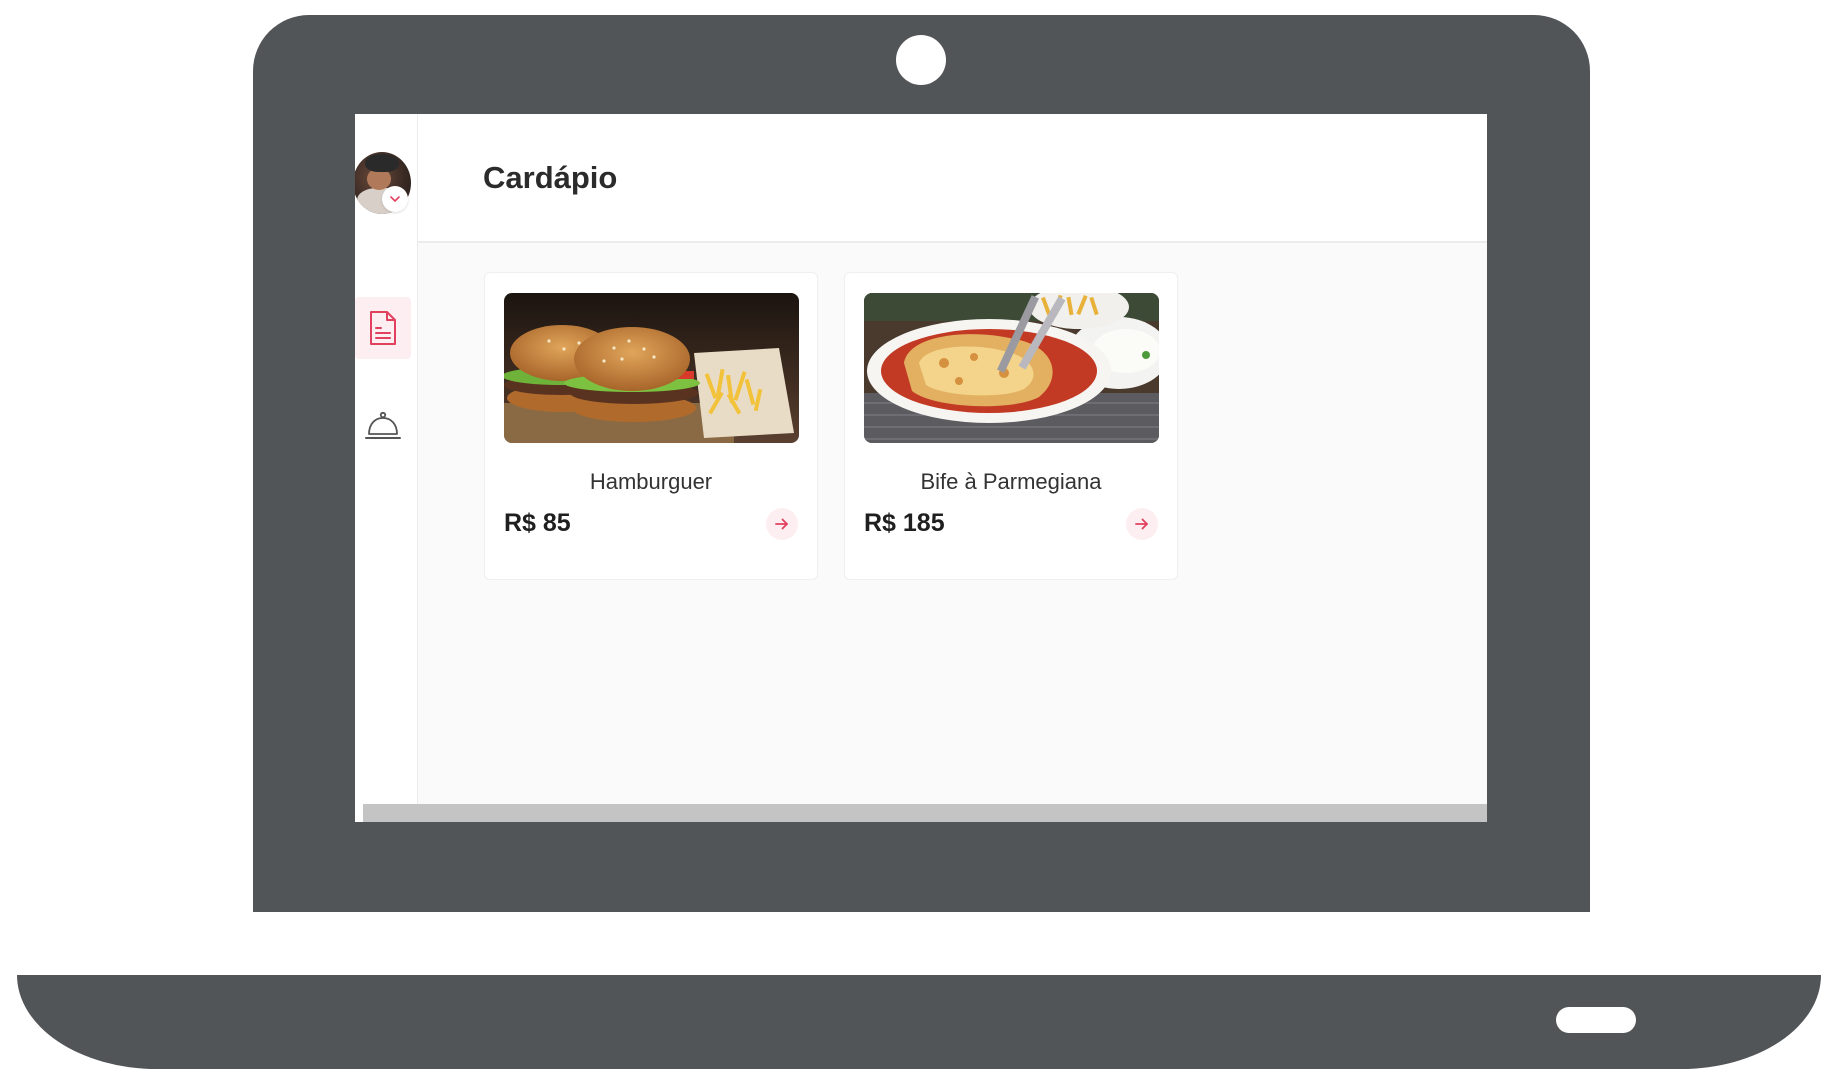 The image size is (1821, 1069). I want to click on webcam, so click(921, 60).